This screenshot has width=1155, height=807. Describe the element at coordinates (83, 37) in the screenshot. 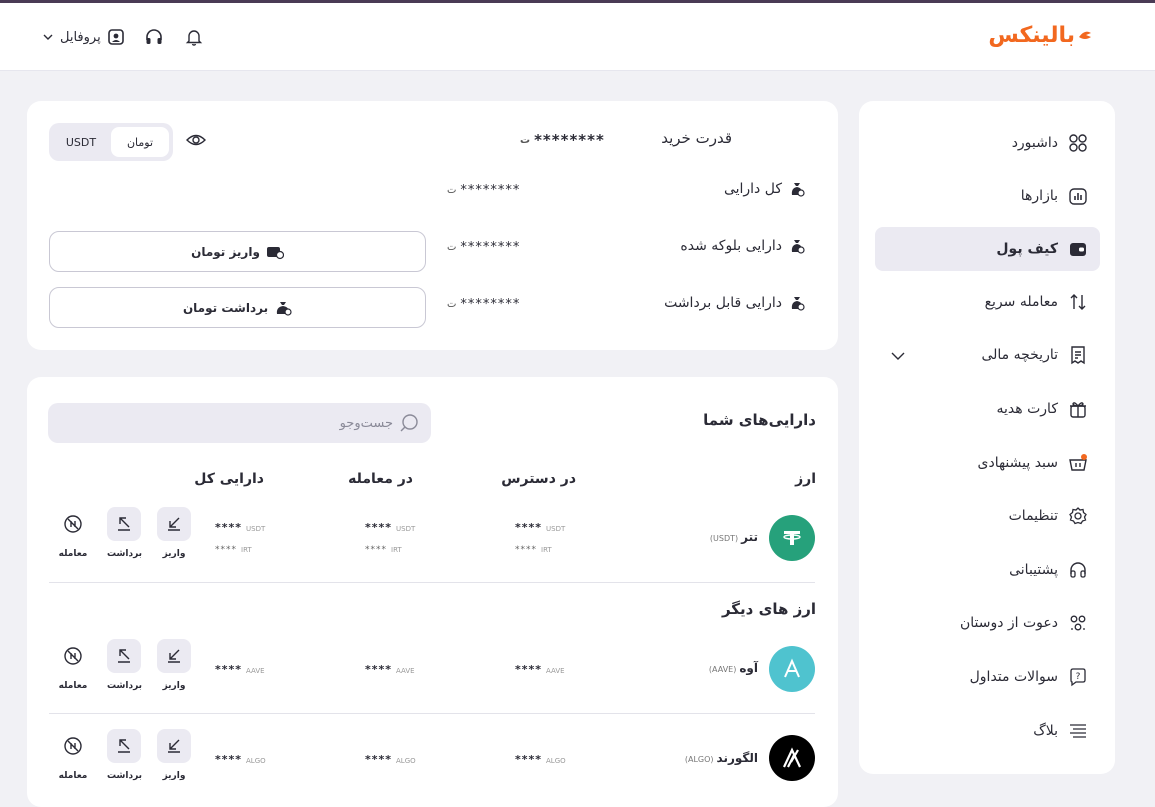

I see `profile-menu: پروفایل` at that location.